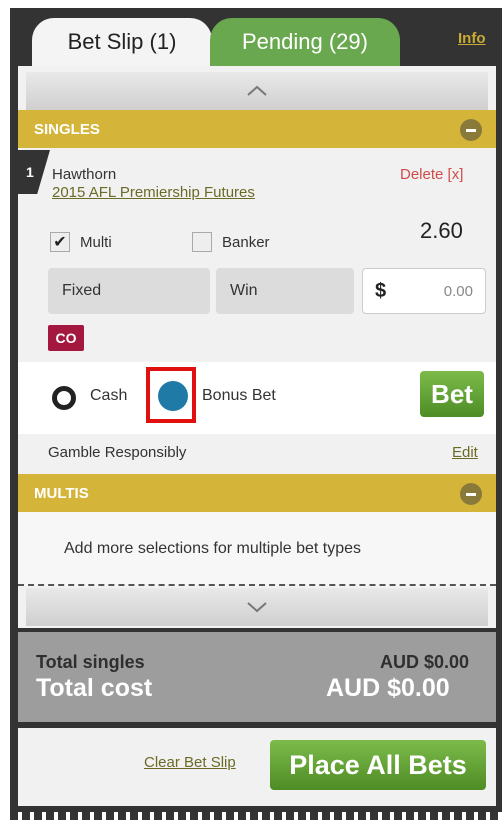  I want to click on edit-link: Edit, so click(465, 452).